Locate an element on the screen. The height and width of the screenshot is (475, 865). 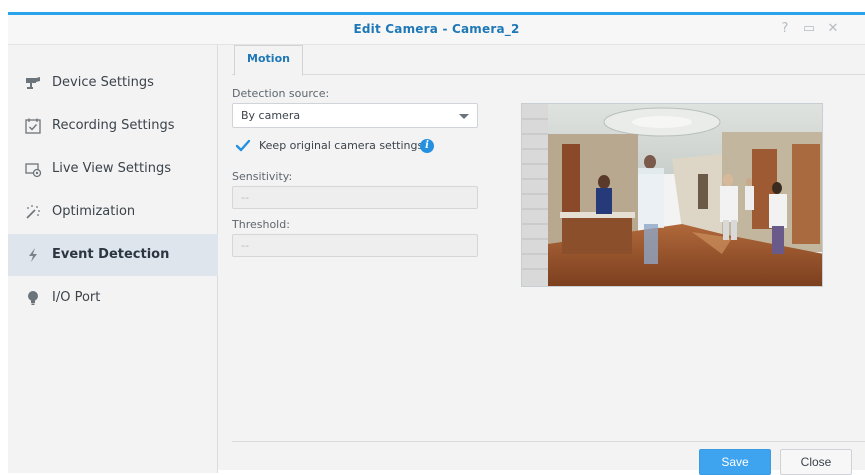
tab-motion: Motion is located at coordinates (268, 60).